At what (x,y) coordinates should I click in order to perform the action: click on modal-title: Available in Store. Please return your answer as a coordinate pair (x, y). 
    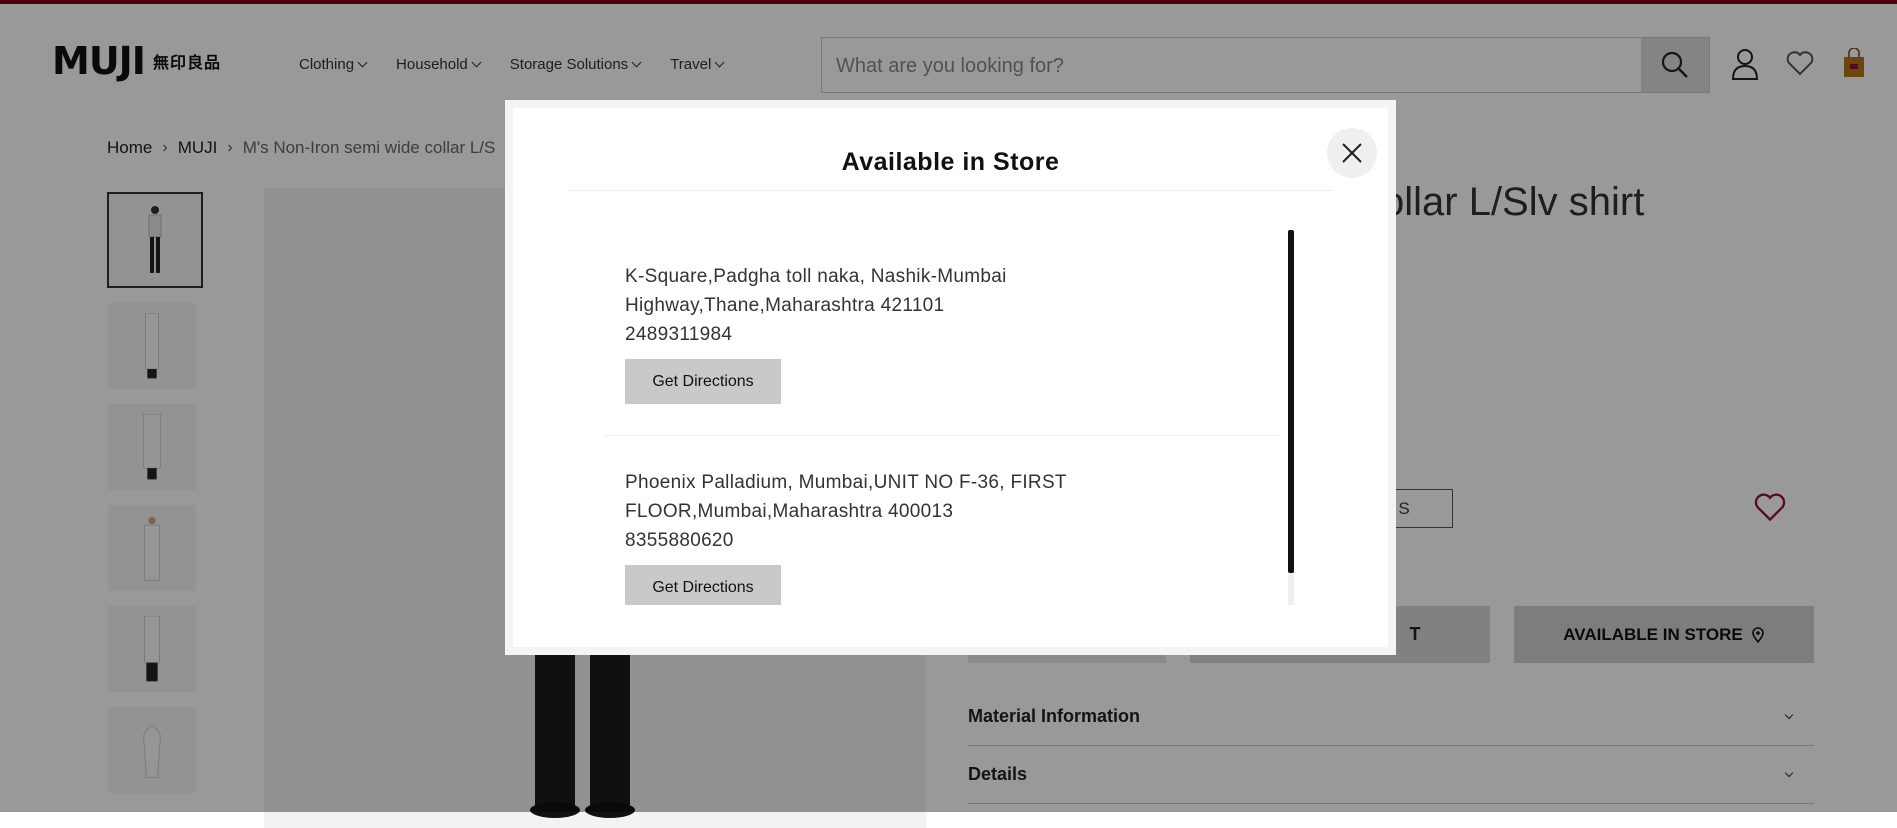
    Looking at the image, I should click on (950, 162).